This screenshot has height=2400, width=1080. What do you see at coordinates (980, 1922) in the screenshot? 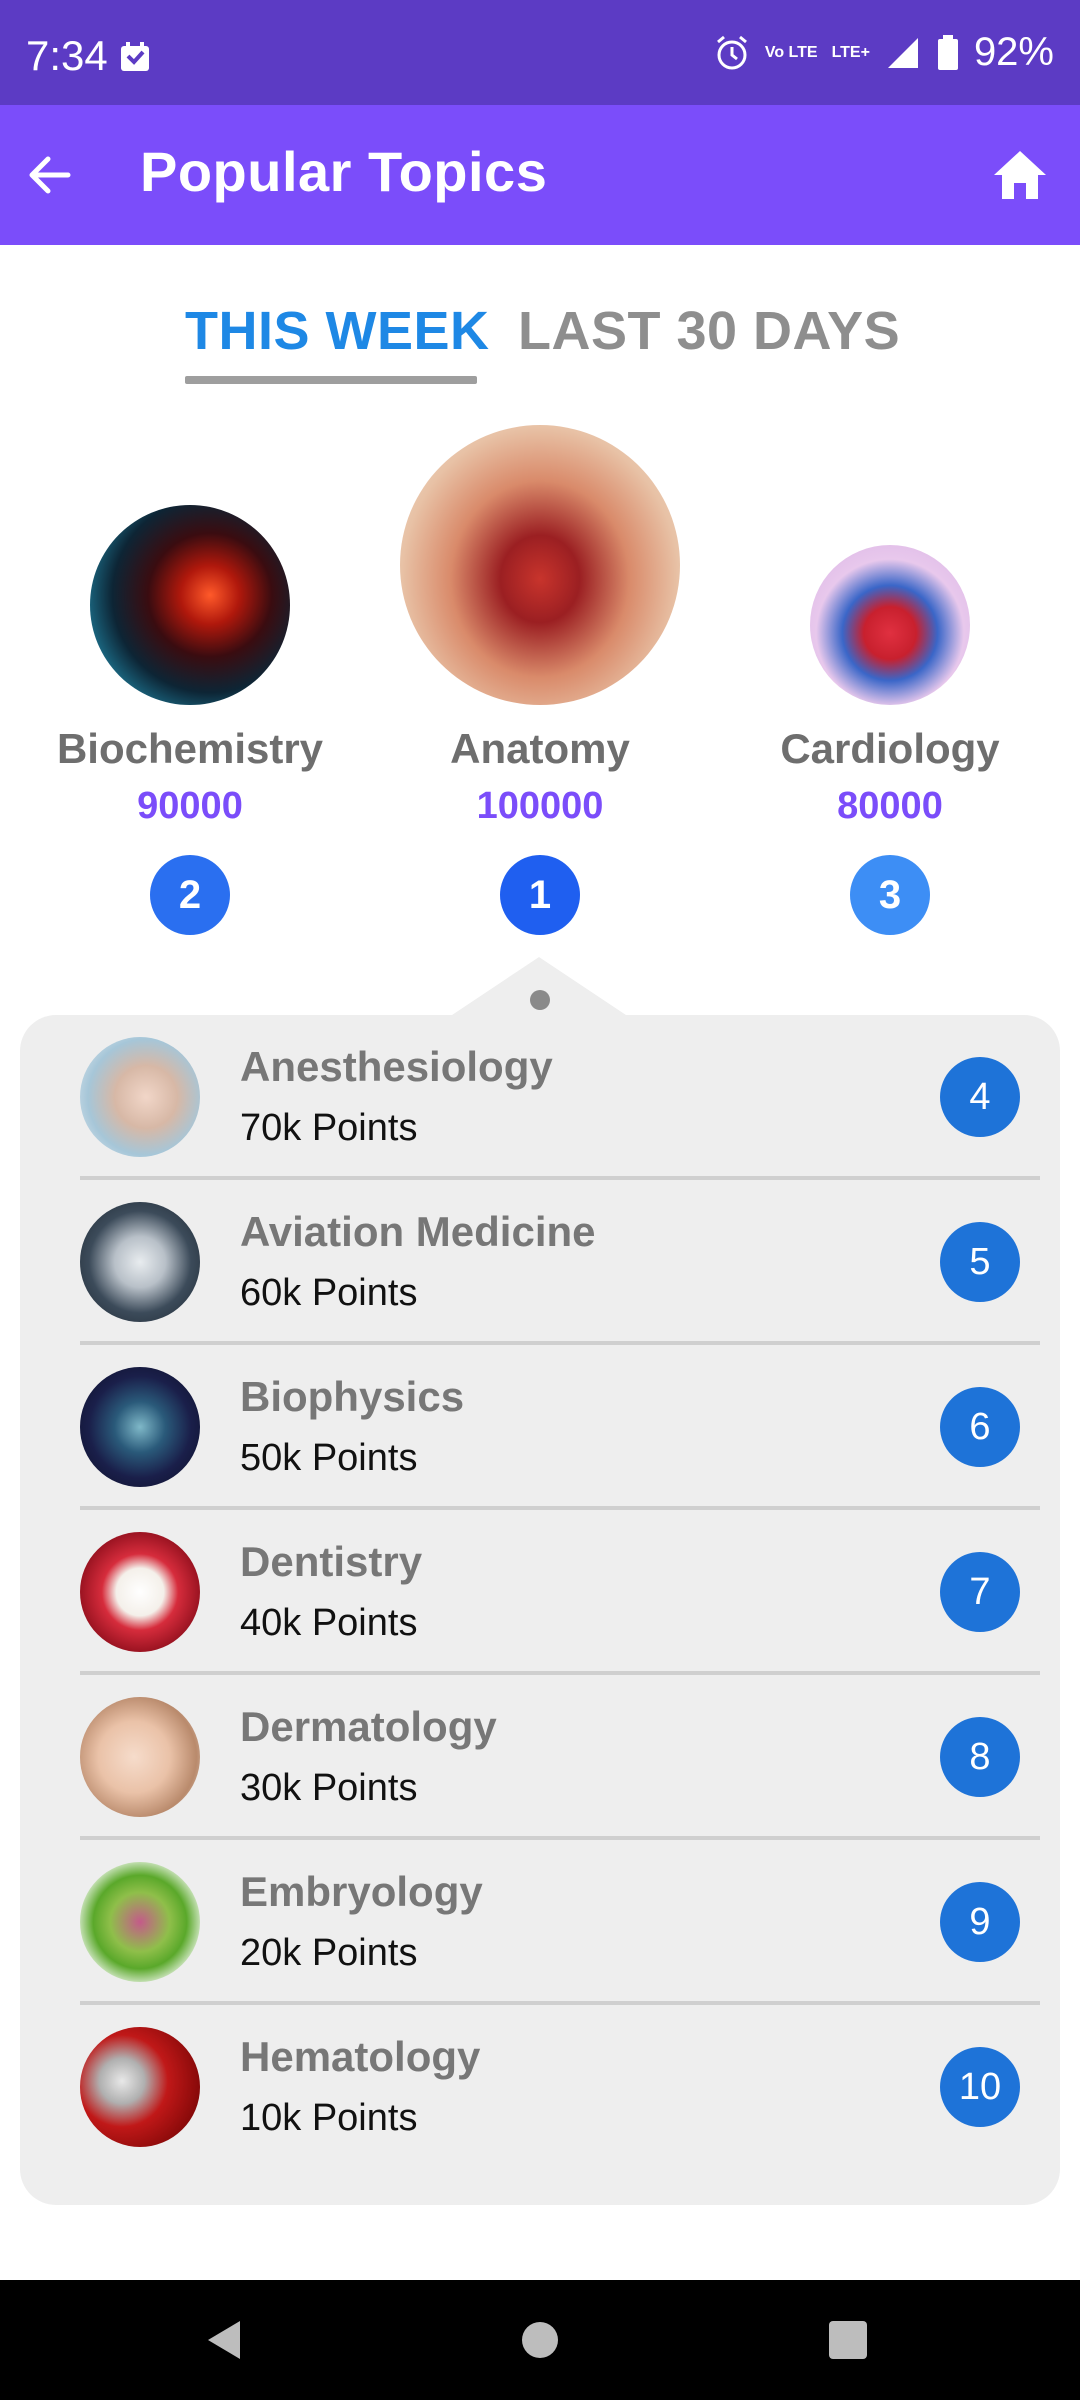
I see `rank-badge: 9` at bounding box center [980, 1922].